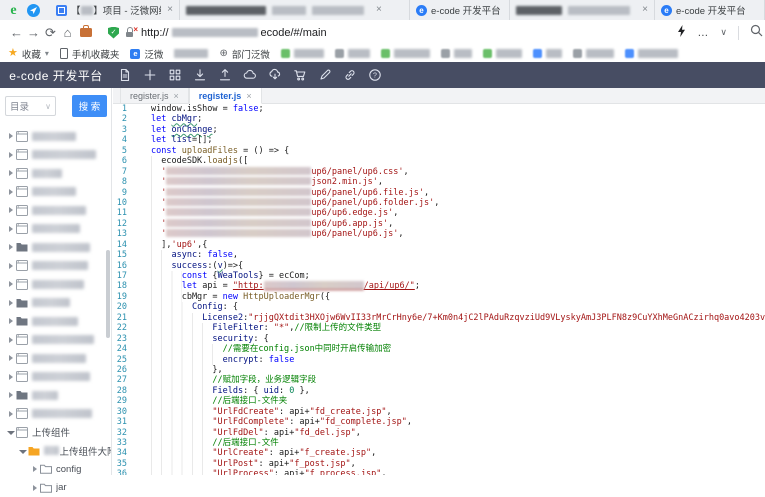 This screenshot has width=765, height=497. I want to click on shield-safe-icon: ✓, so click(113, 33).